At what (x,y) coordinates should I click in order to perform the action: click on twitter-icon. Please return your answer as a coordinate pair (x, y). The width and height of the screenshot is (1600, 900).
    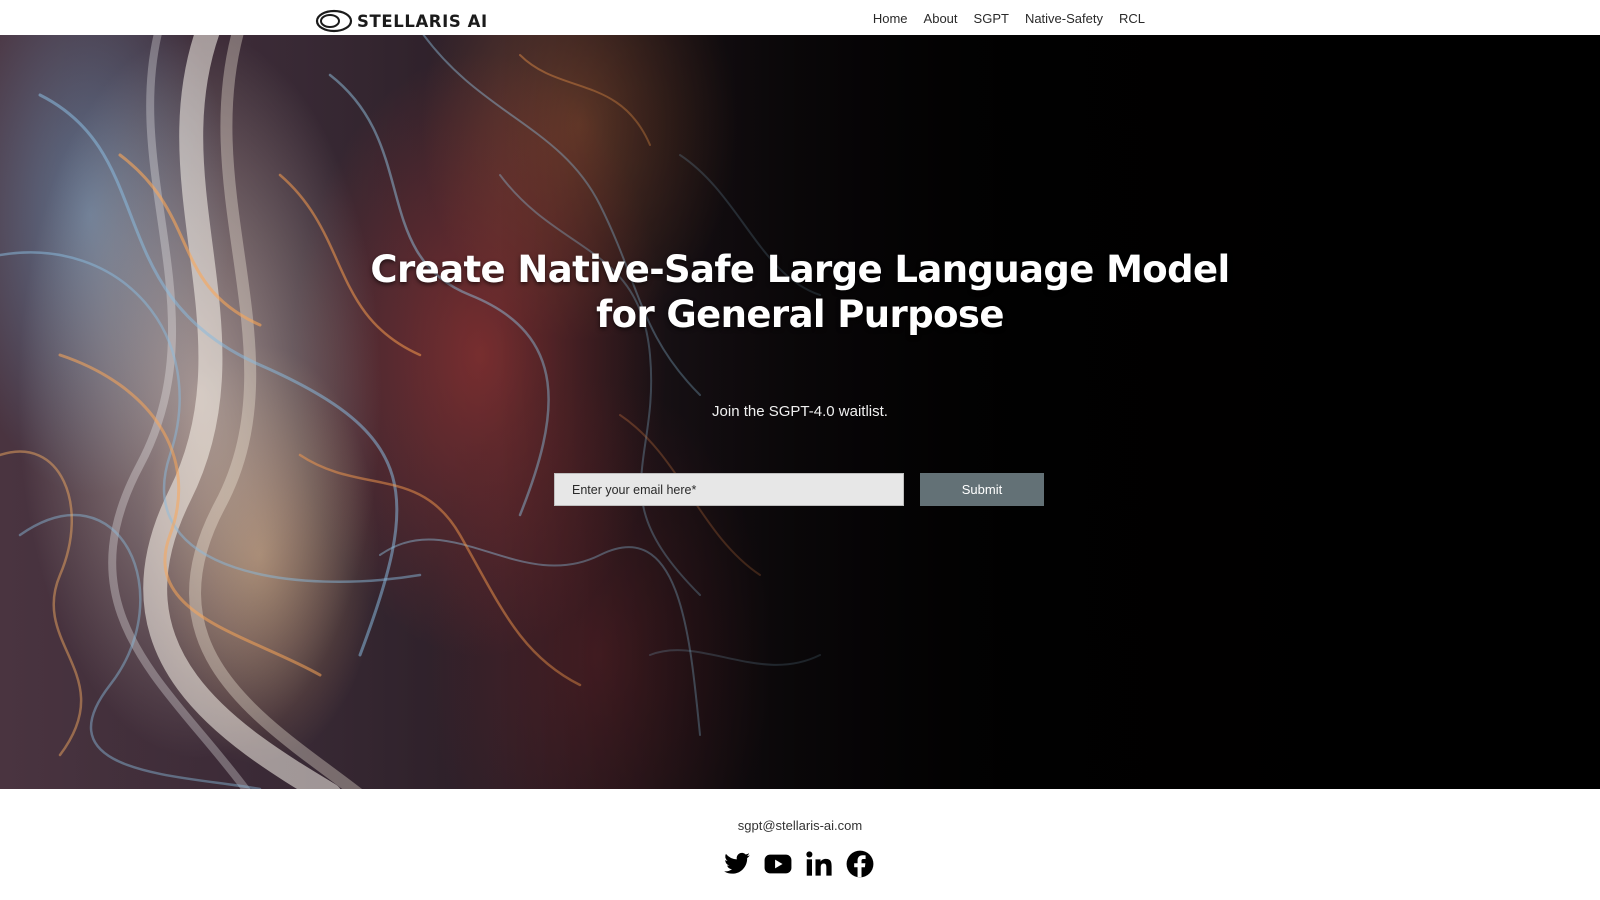
    Looking at the image, I should click on (737, 864).